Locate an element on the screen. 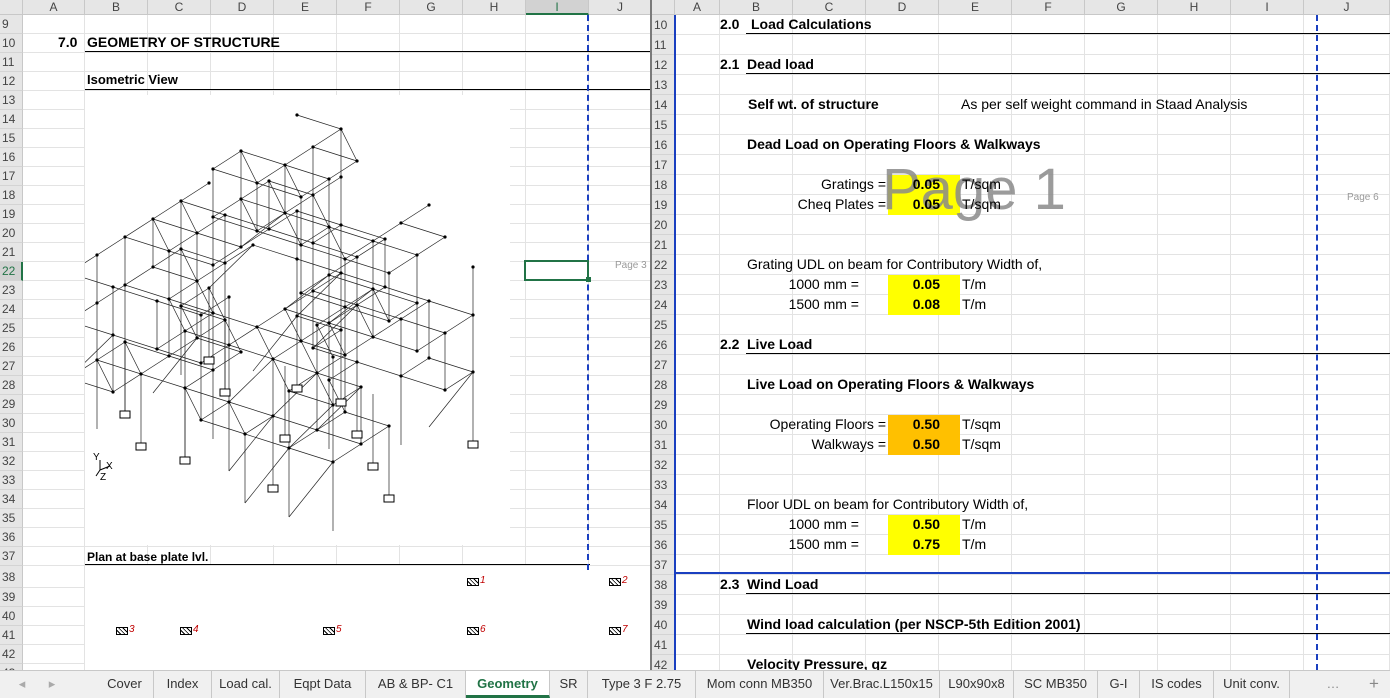 The image size is (1390, 698). tab-l90x90x8: L90x90x8 is located at coordinates (977, 684).